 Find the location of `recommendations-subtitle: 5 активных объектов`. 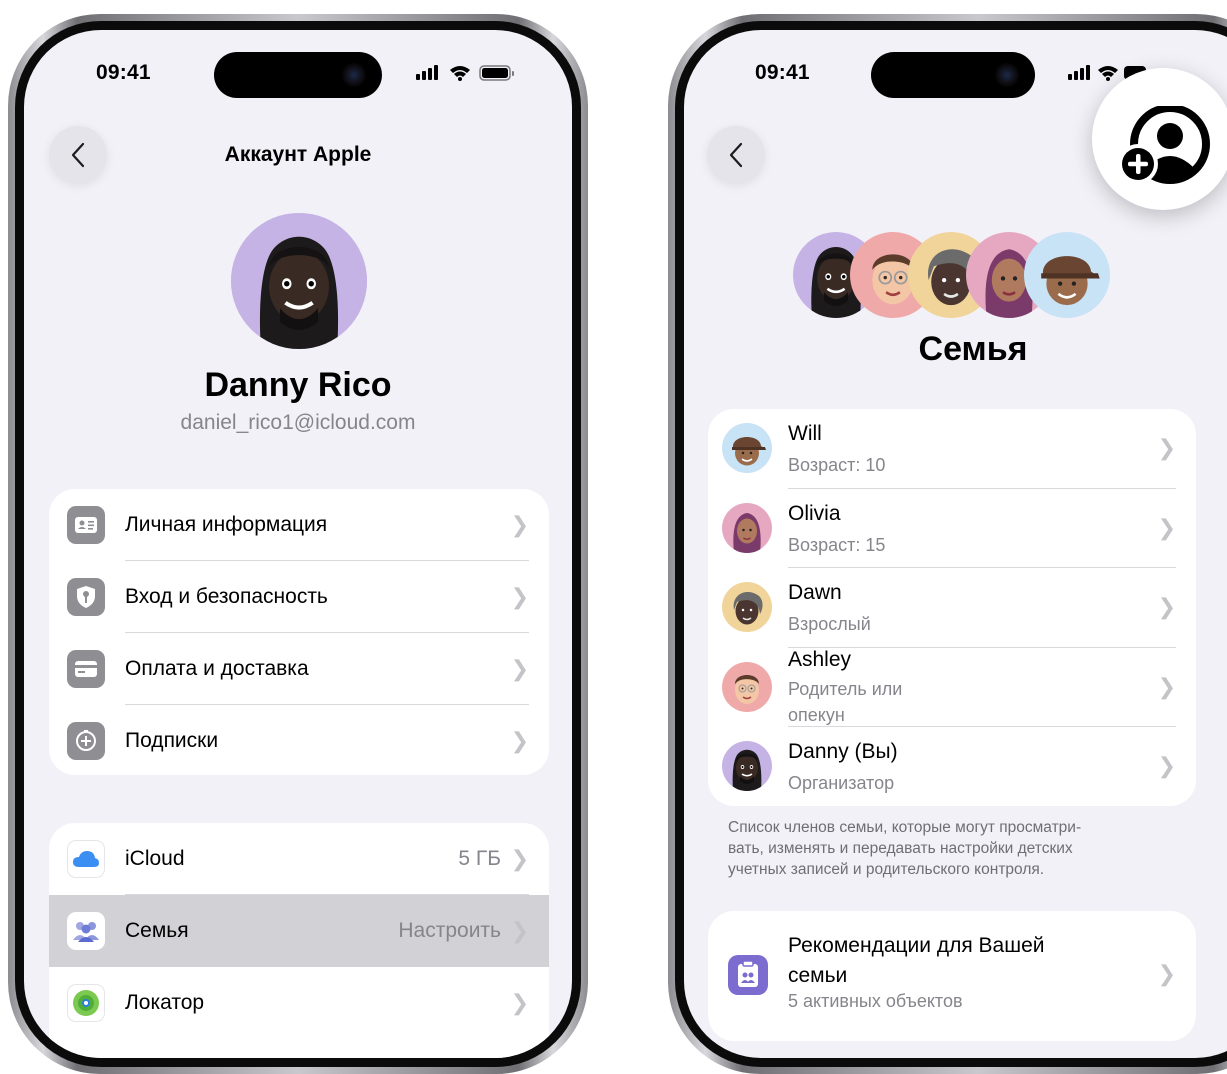

recommendations-subtitle: 5 активных объектов is located at coordinates (875, 1001).